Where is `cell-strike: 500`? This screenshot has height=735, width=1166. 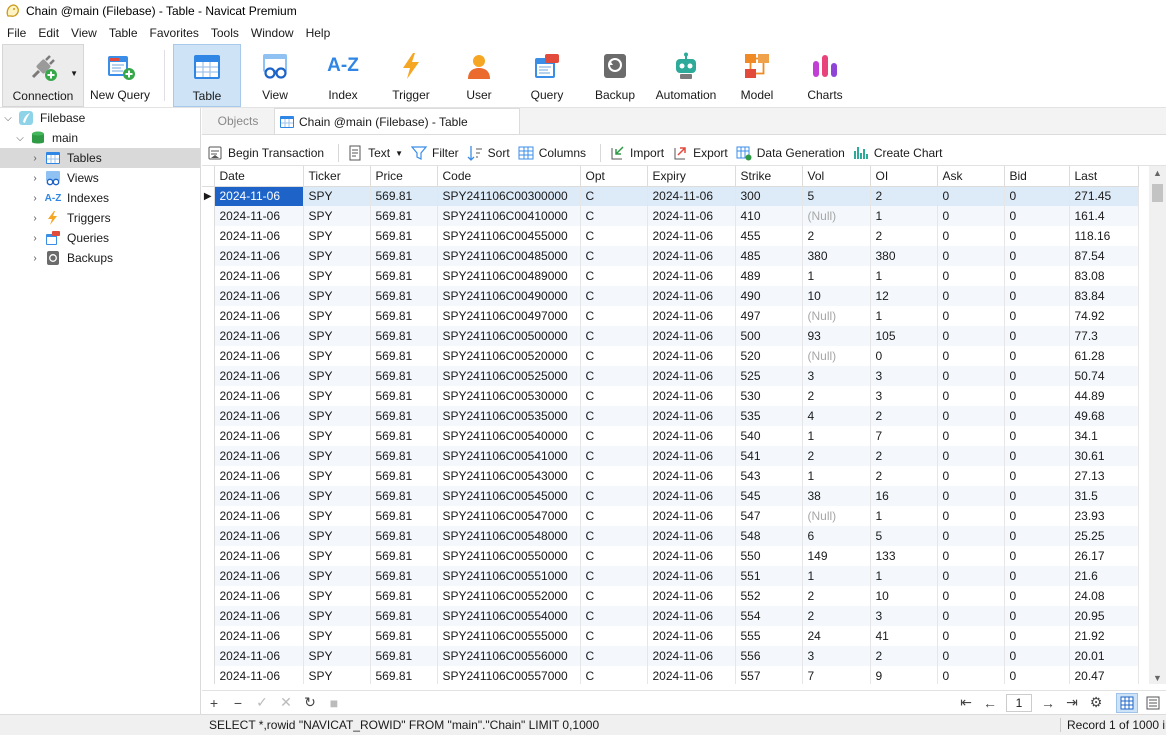
cell-strike: 500 is located at coordinates (769, 336).